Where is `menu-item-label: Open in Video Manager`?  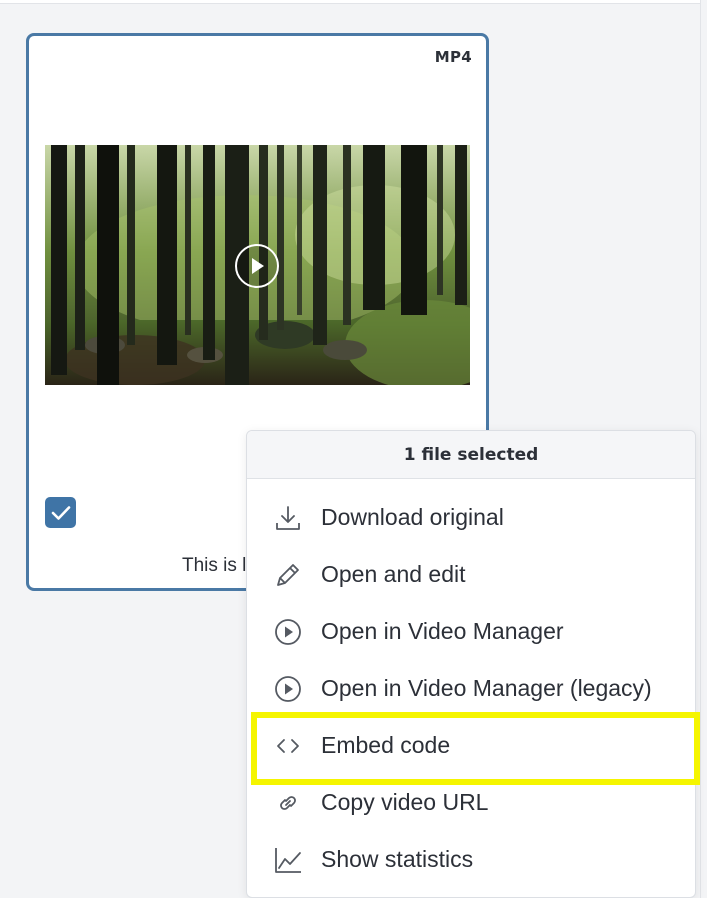 menu-item-label: Open in Video Manager is located at coordinates (442, 631).